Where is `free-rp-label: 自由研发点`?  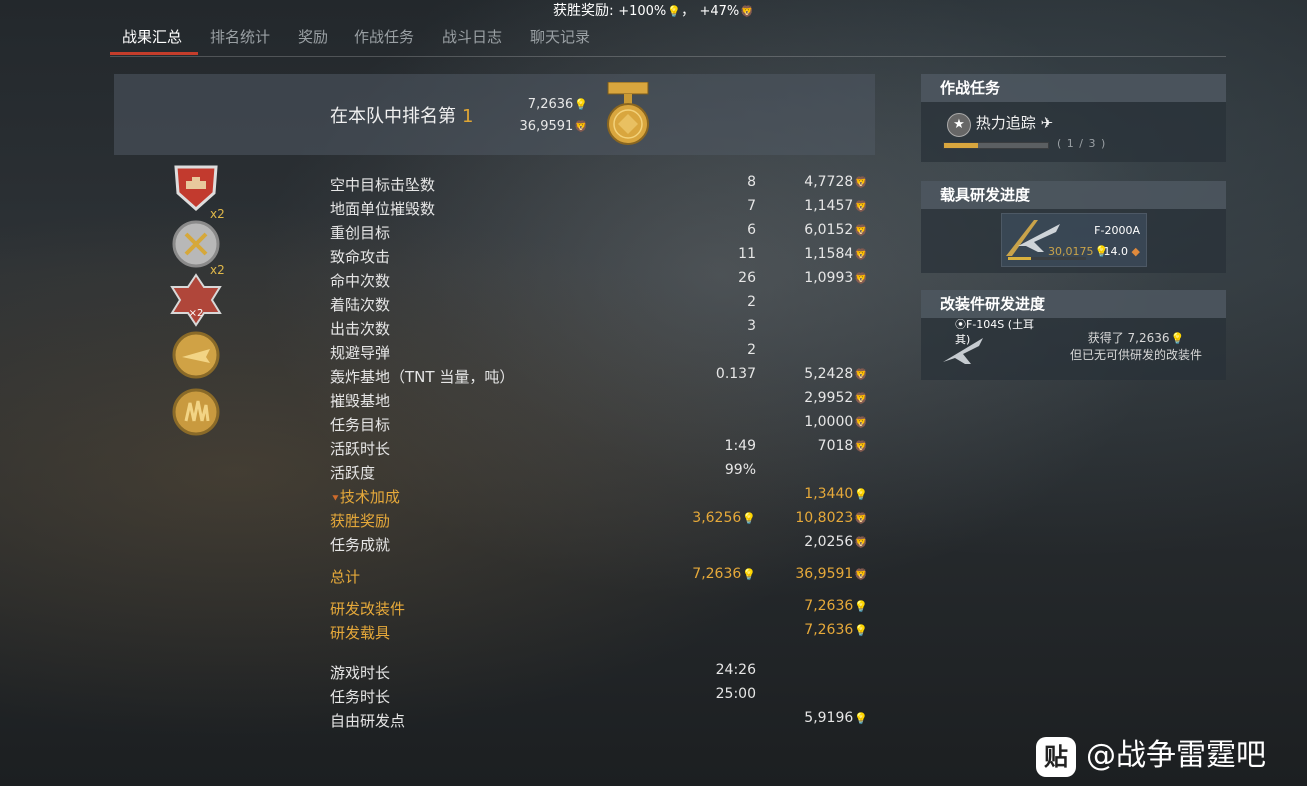
free-rp-label: 自由研发点 is located at coordinates (368, 721).